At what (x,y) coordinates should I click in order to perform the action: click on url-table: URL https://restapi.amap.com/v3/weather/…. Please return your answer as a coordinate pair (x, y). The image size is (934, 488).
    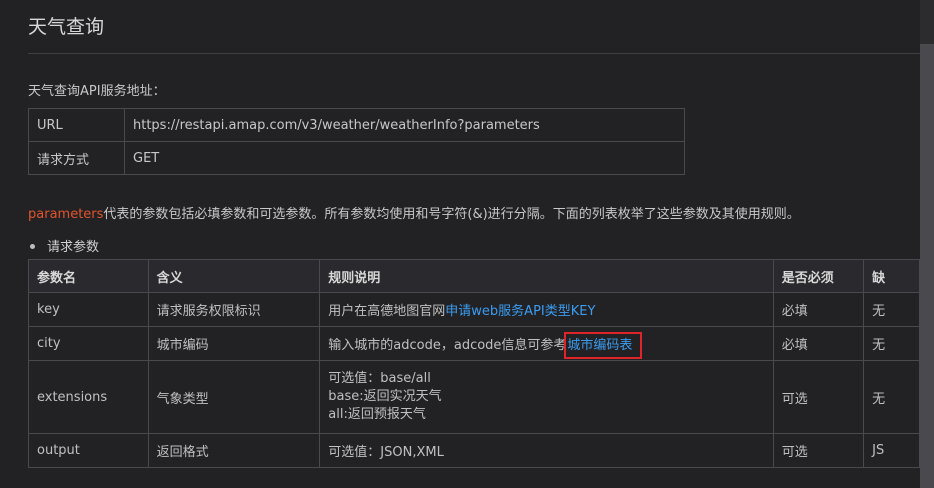
    Looking at the image, I should click on (356, 141).